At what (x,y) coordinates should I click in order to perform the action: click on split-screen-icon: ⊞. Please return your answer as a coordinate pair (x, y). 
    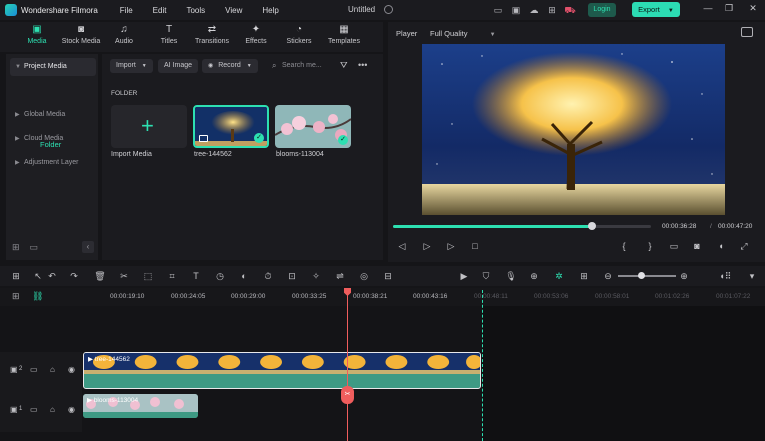
    Looking at the image, I should click on (584, 276).